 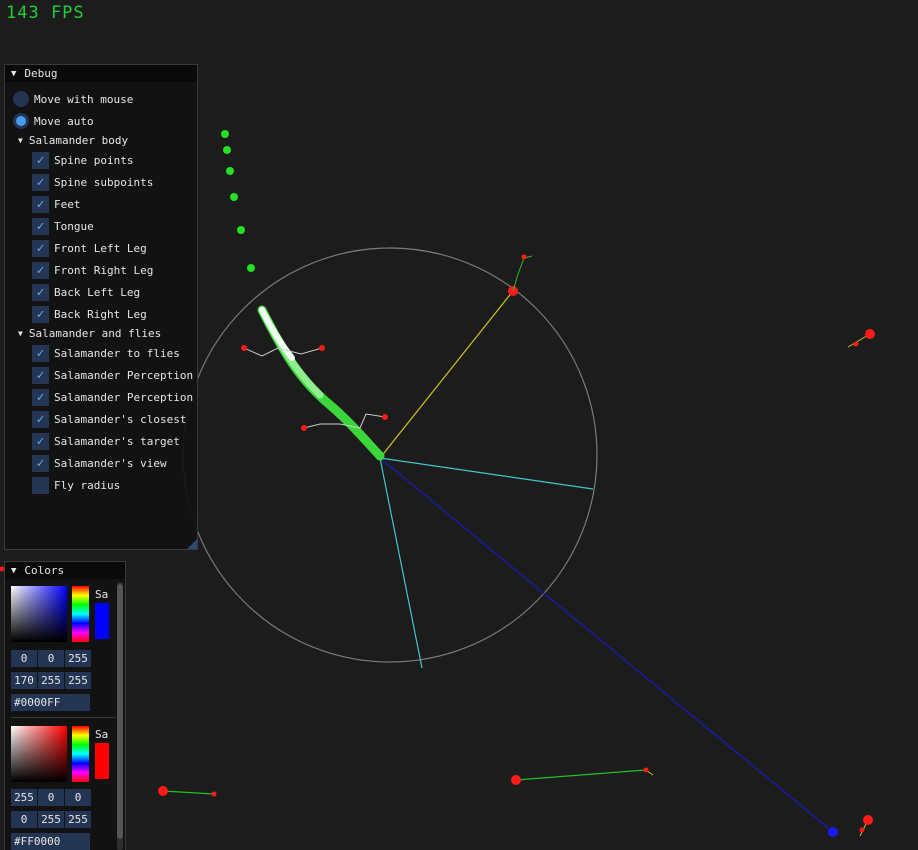 I want to click on closest-fly-tail, so click(x=524, y=257).